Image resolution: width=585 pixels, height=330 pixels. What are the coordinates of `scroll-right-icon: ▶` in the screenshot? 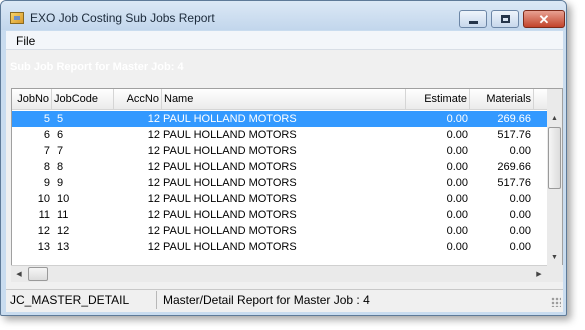 It's located at (539, 274).